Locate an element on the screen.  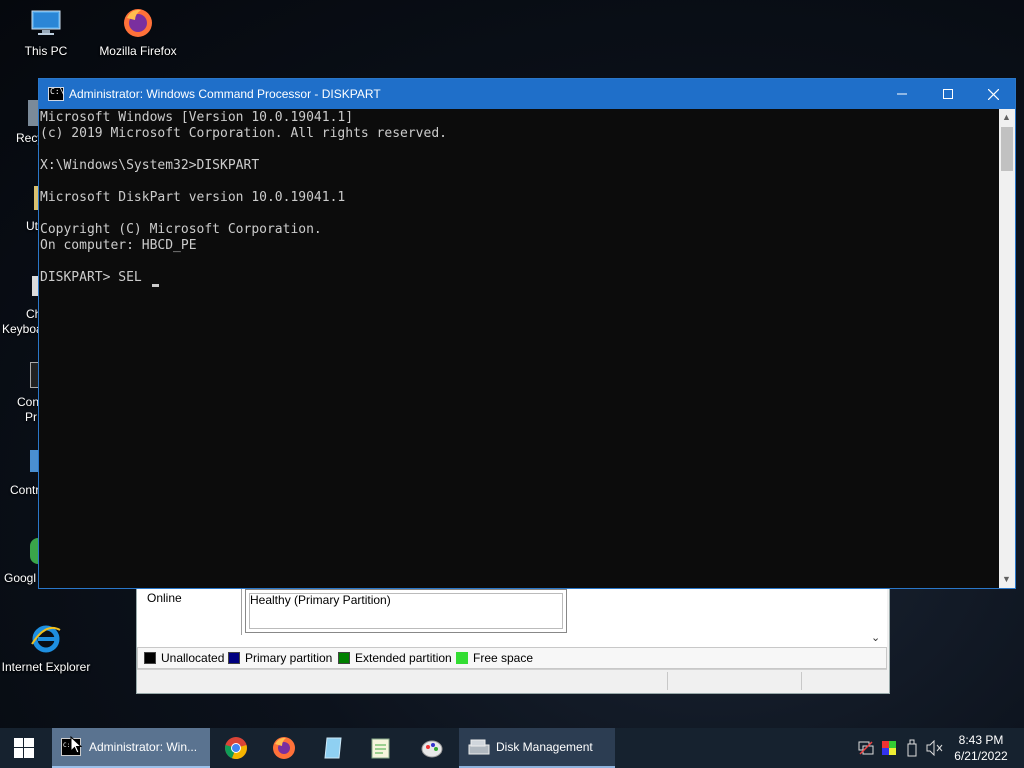
scroll-down-icon: ▼ is located at coordinates (1006, 579).